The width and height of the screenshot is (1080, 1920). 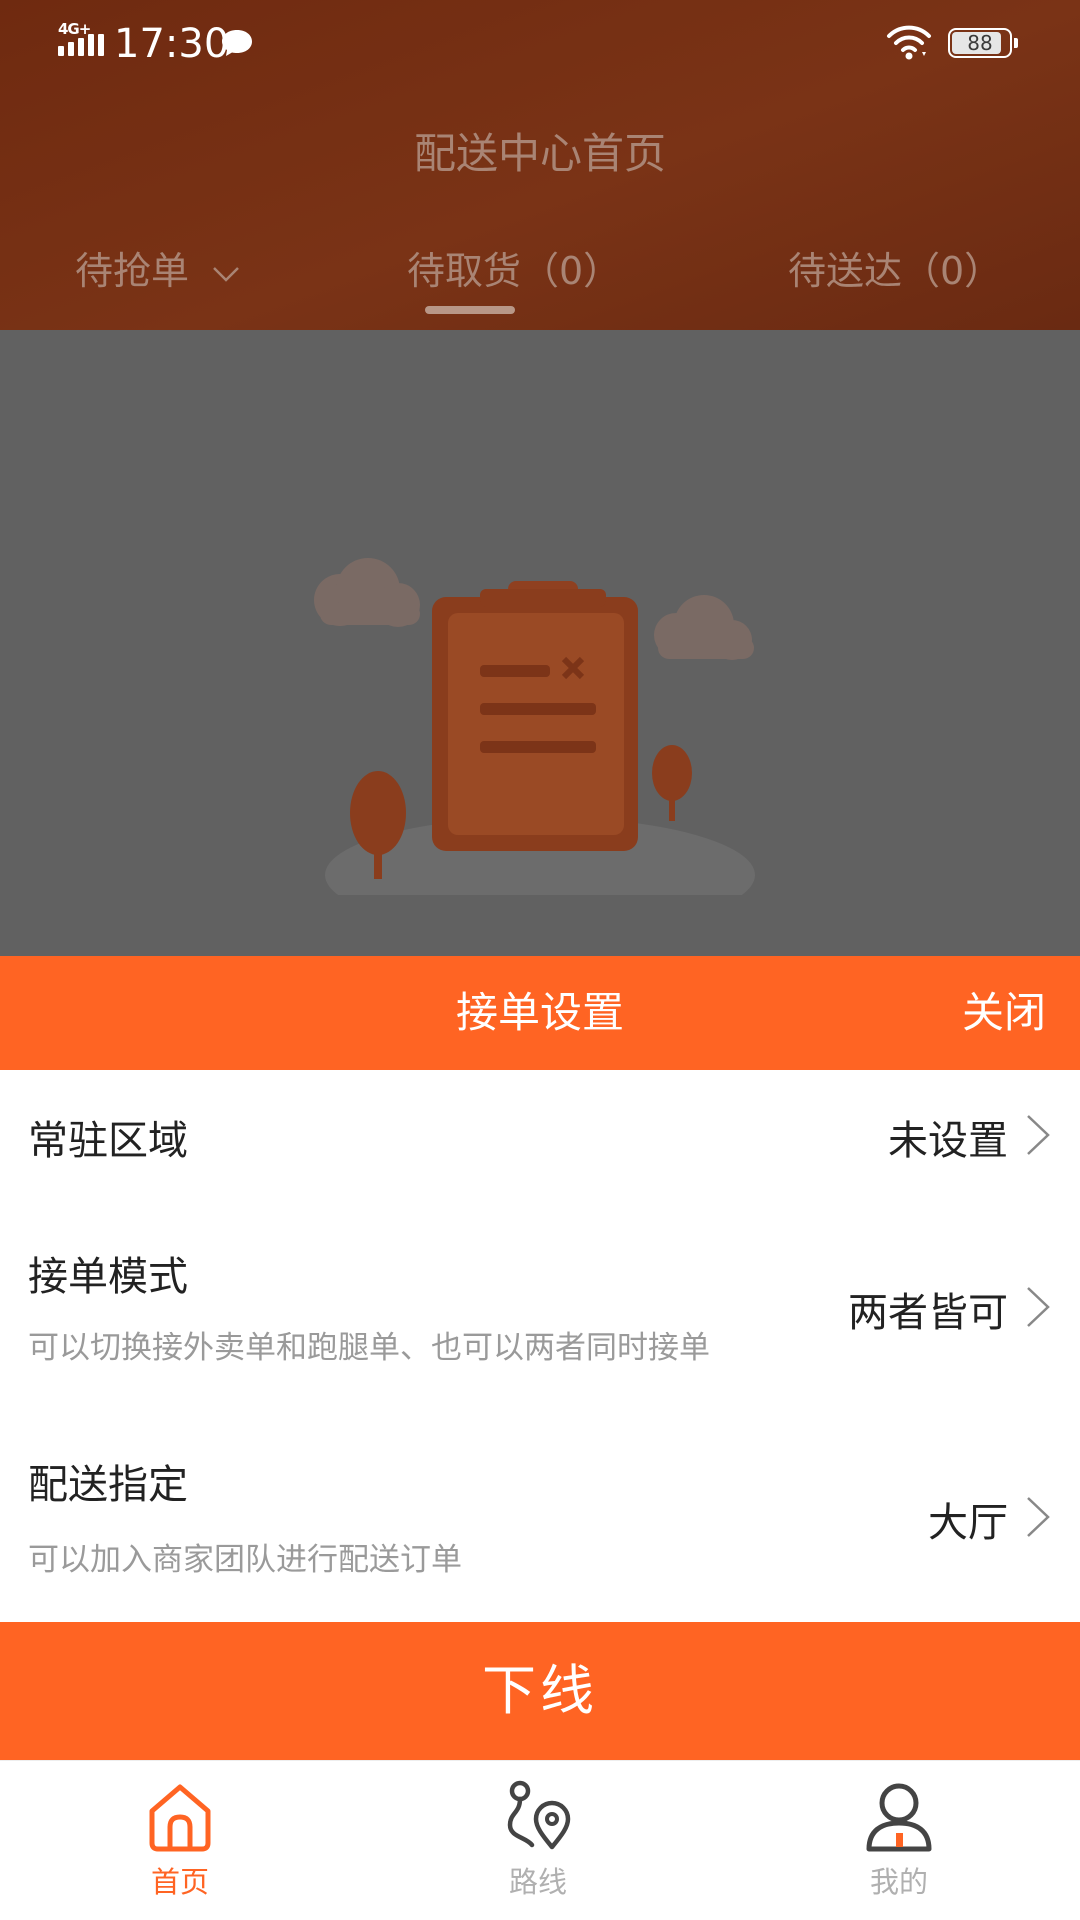 I want to click on setting-description: 可以加入商家团队进行配送订单, so click(x=245, y=1560).